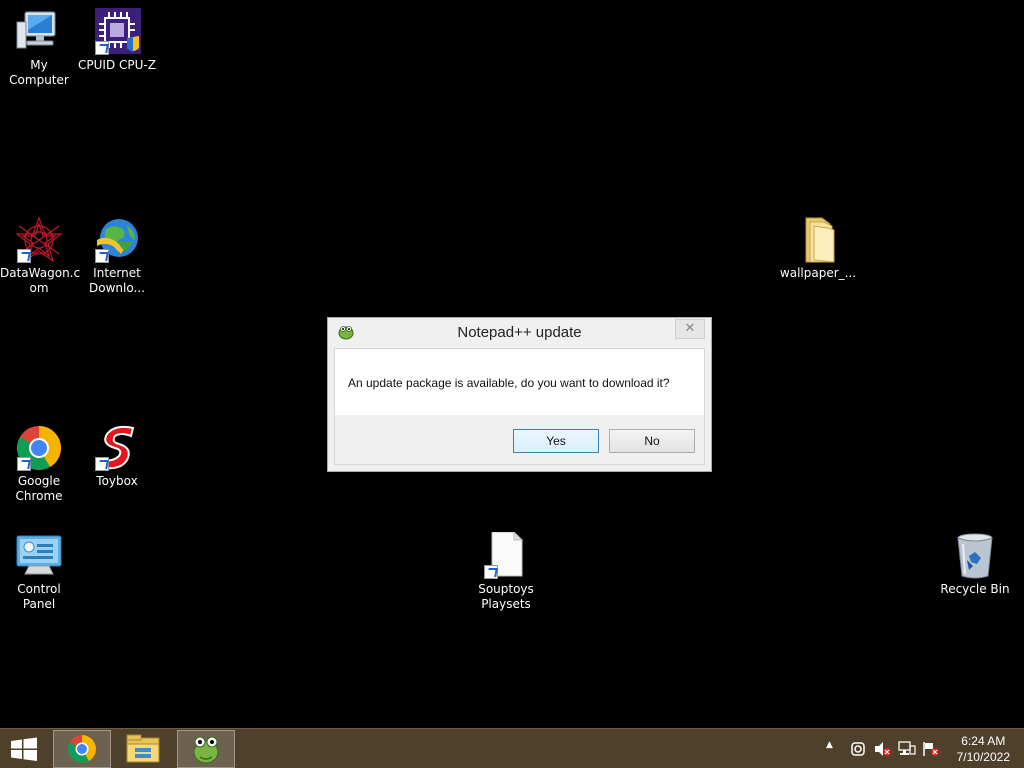  What do you see at coordinates (983, 757) in the screenshot?
I see `clock-date: 7/10/2022` at bounding box center [983, 757].